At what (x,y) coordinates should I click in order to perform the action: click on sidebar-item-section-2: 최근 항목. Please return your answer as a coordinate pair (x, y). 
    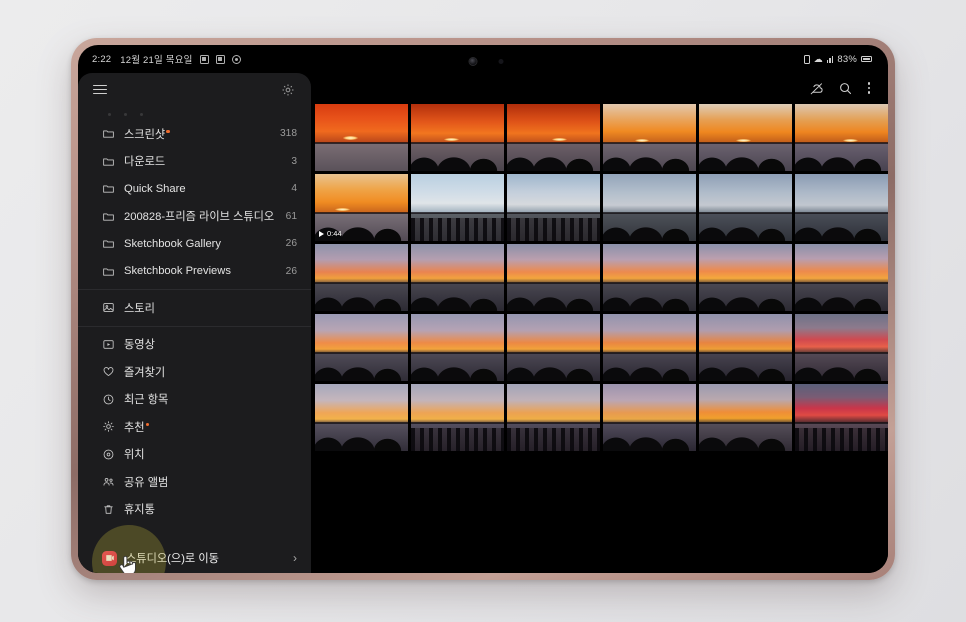
    Looking at the image, I should click on (194, 400).